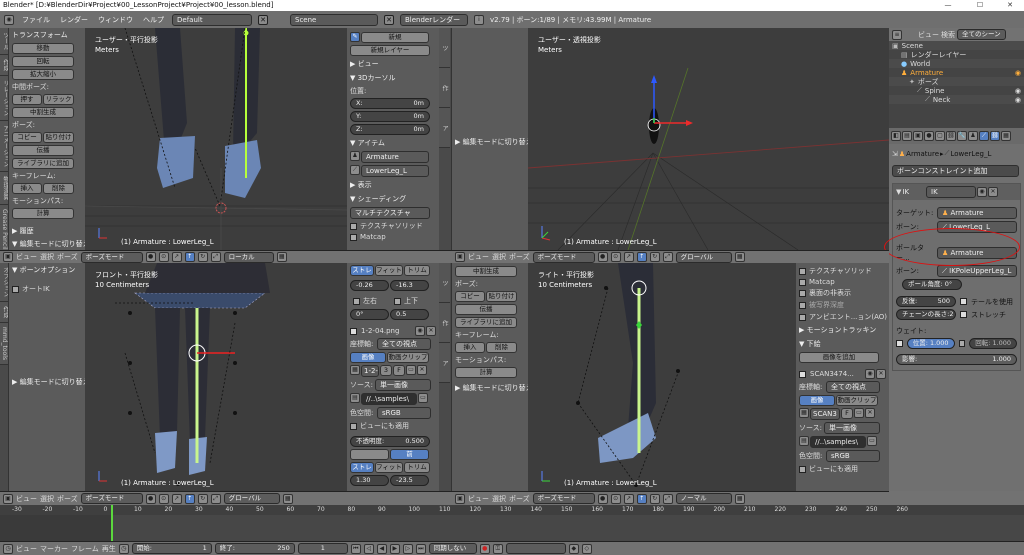 The height and width of the screenshot is (555, 1024). What do you see at coordinates (501, 296) in the screenshot?
I see `br-paste-button: 貼り付け` at bounding box center [501, 296].